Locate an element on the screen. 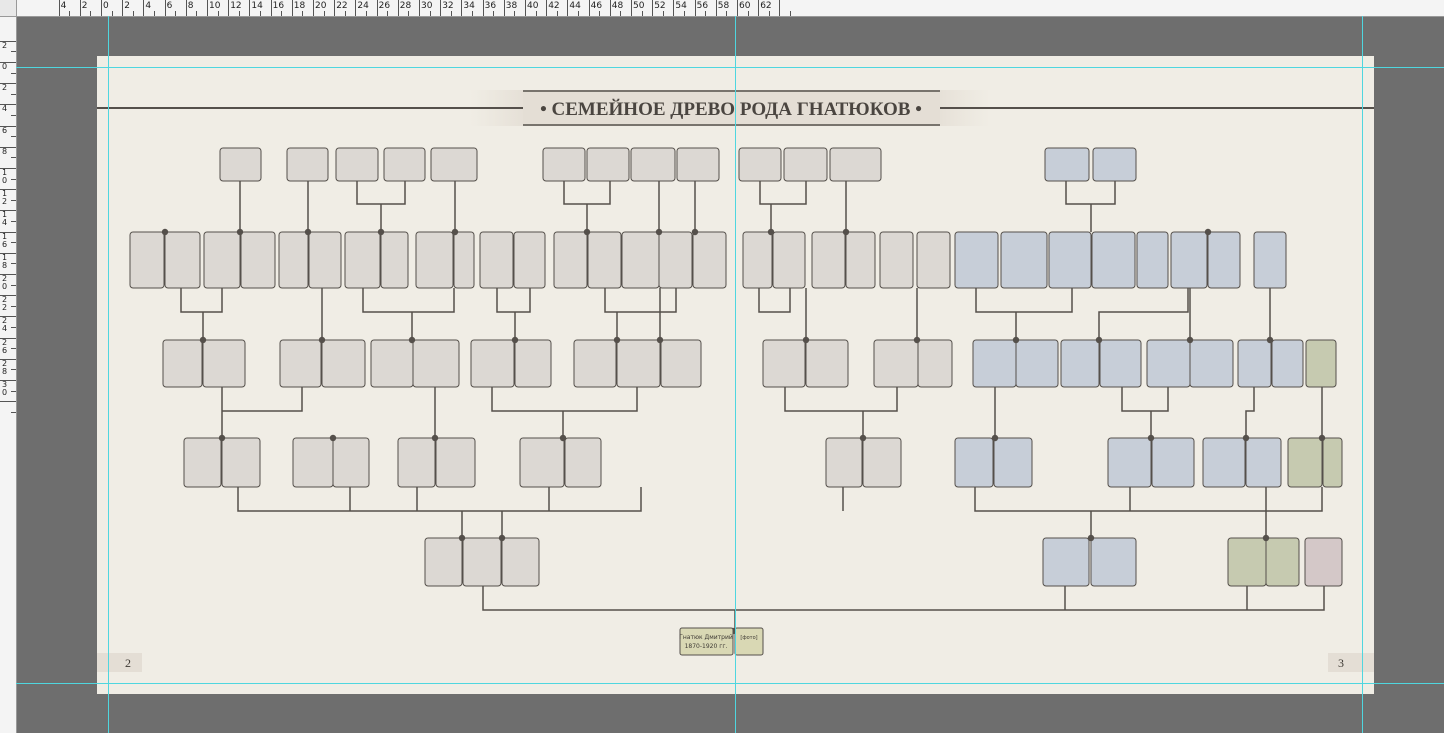  guide-horizontal-top is located at coordinates (730, 67).